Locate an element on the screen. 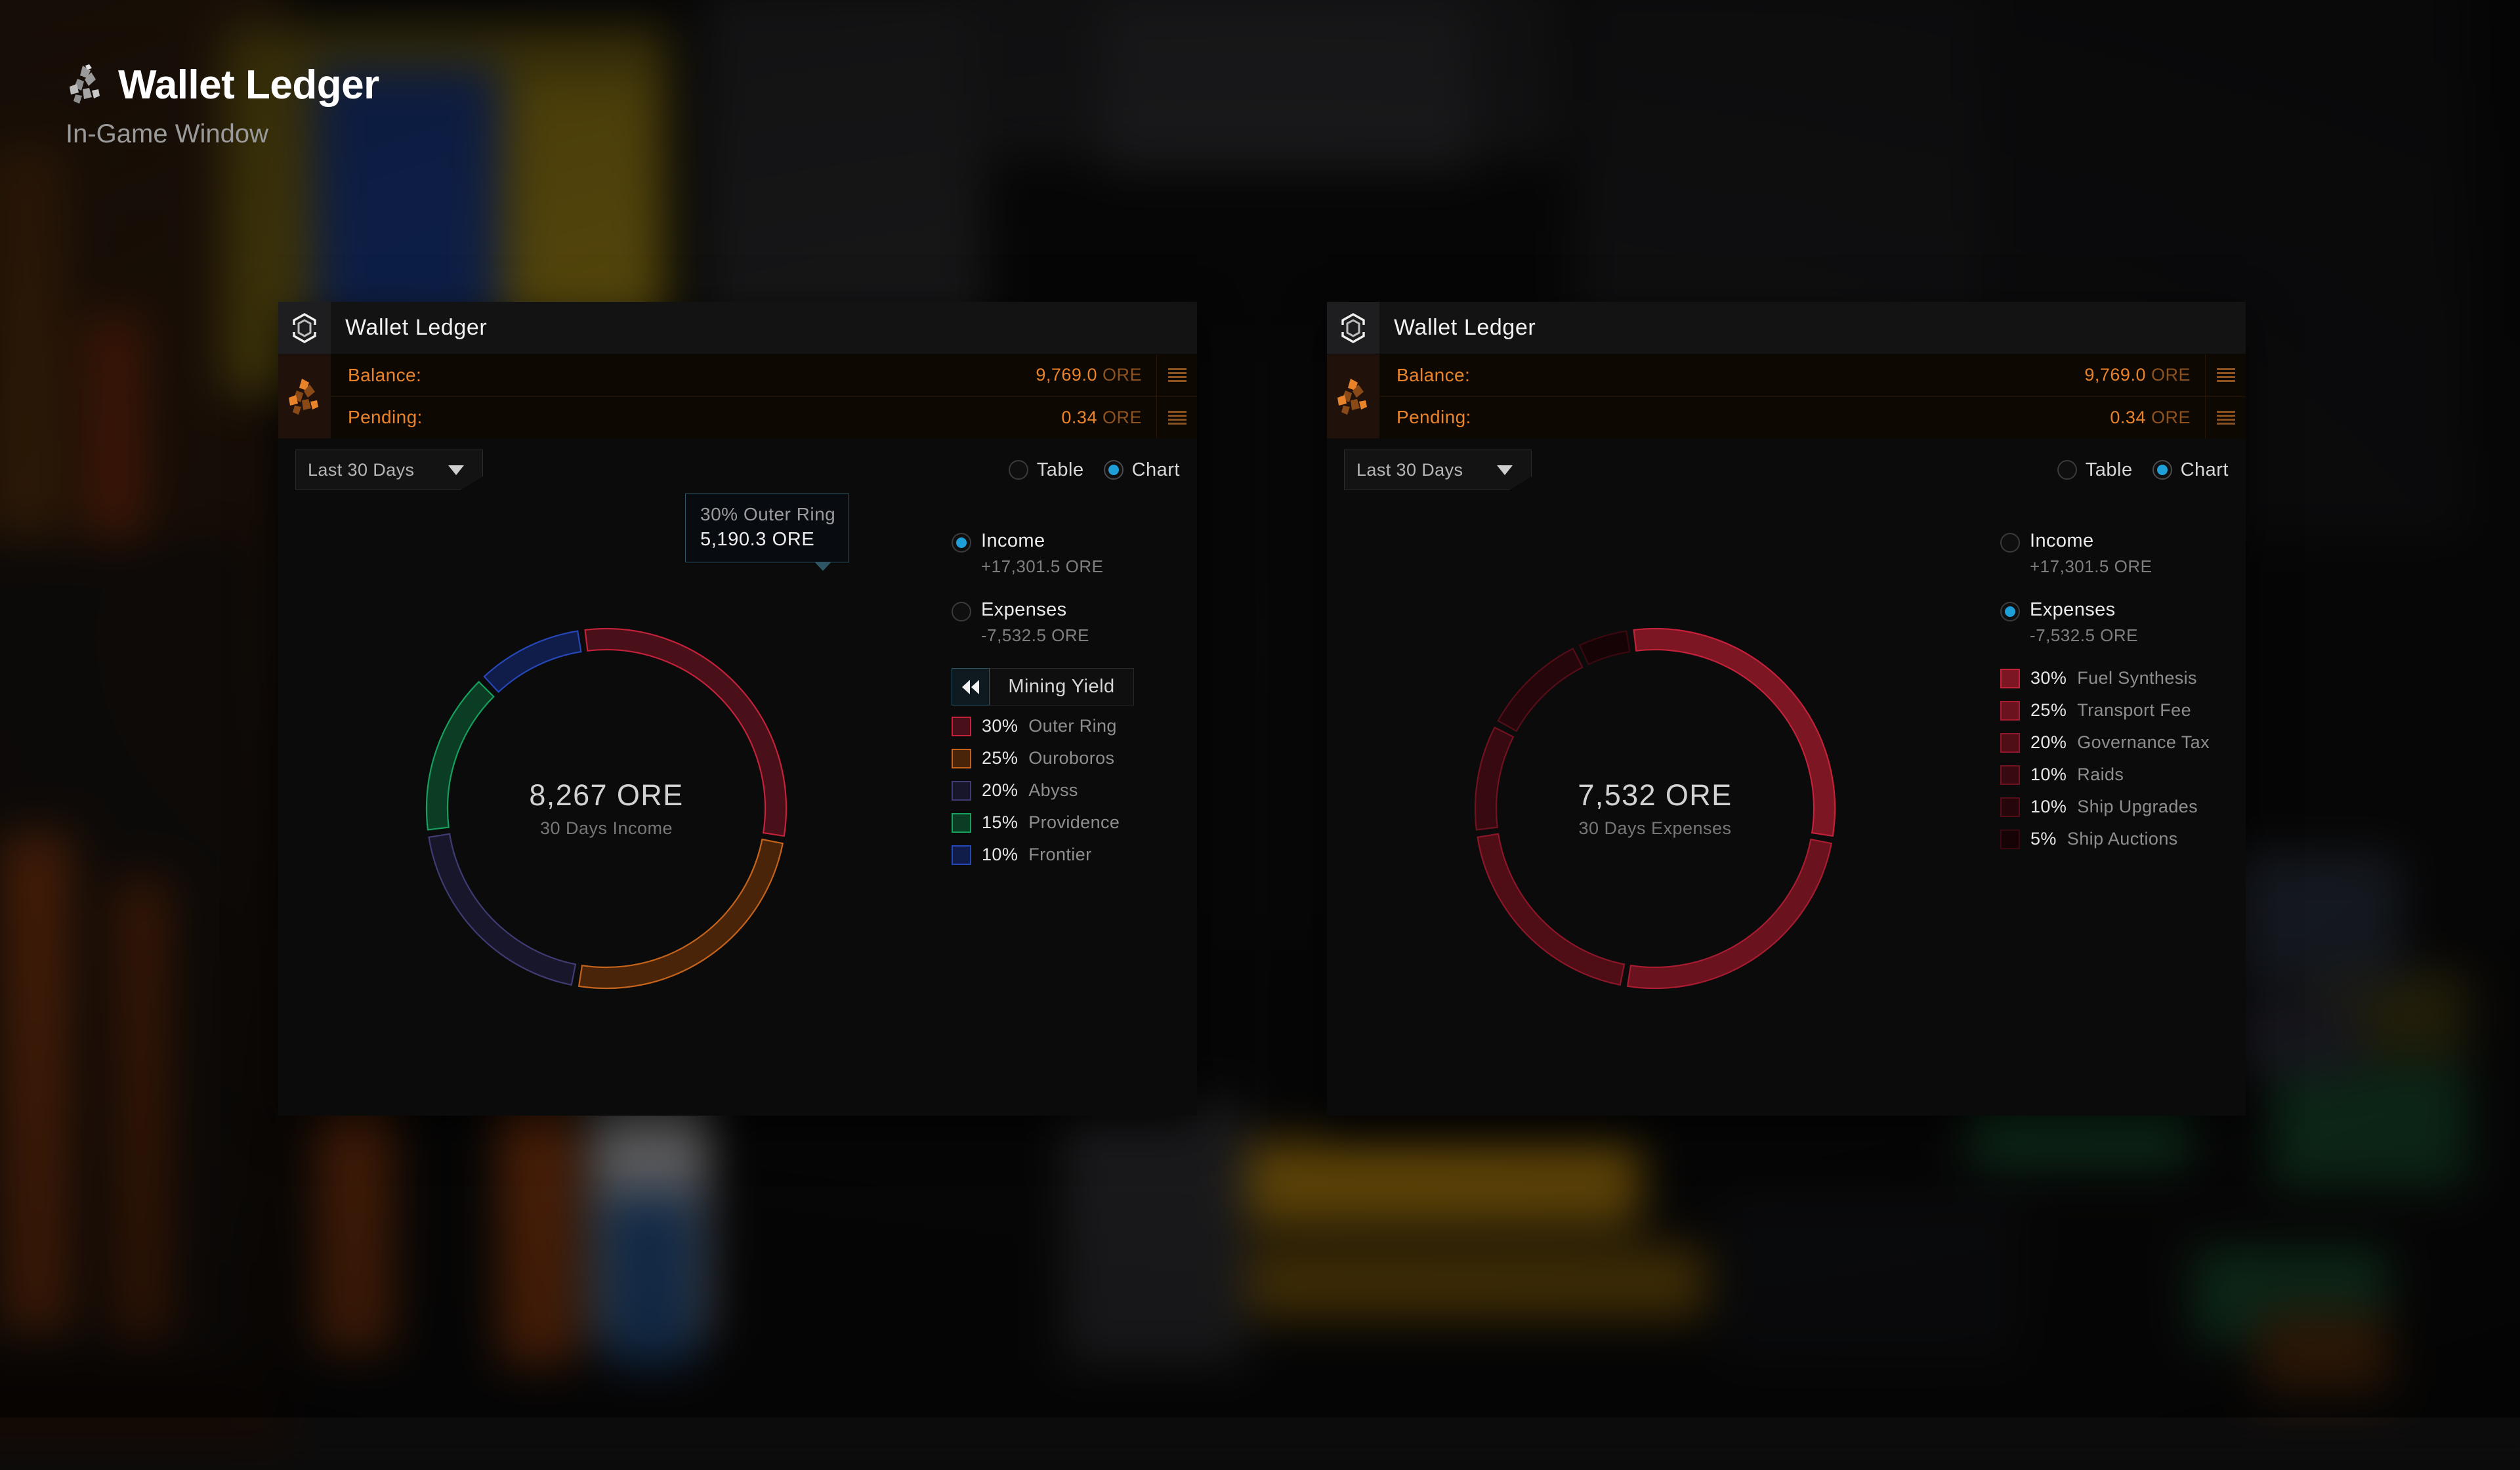  legend-label: Ouroboros is located at coordinates (1071, 758).